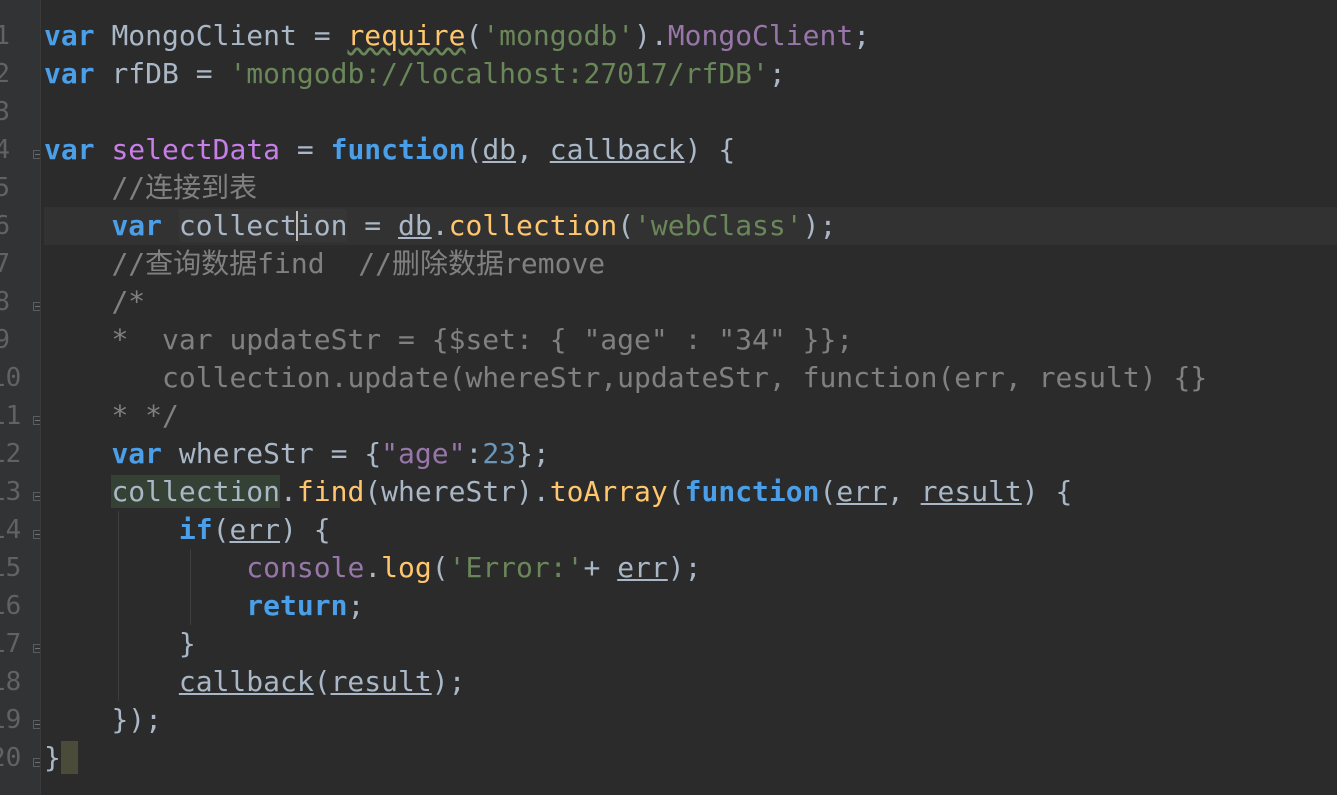  Describe the element at coordinates (449, 491) in the screenshot. I see `identifier: whereStr` at that location.